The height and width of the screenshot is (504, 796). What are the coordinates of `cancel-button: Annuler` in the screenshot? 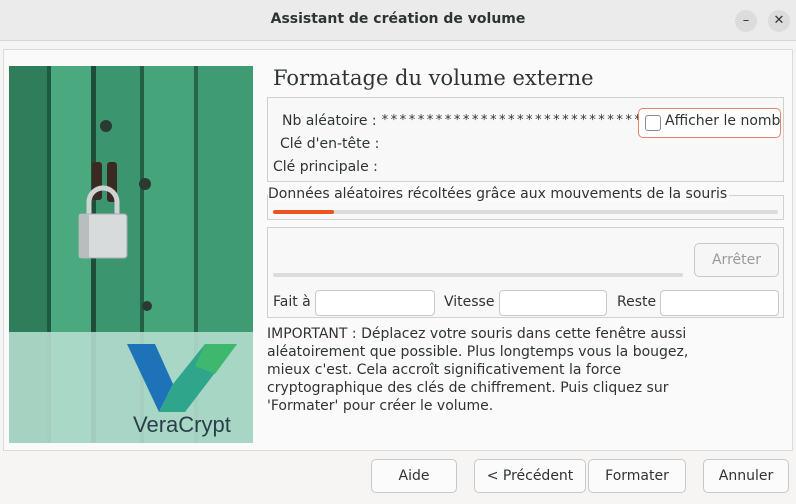 It's located at (746, 476).